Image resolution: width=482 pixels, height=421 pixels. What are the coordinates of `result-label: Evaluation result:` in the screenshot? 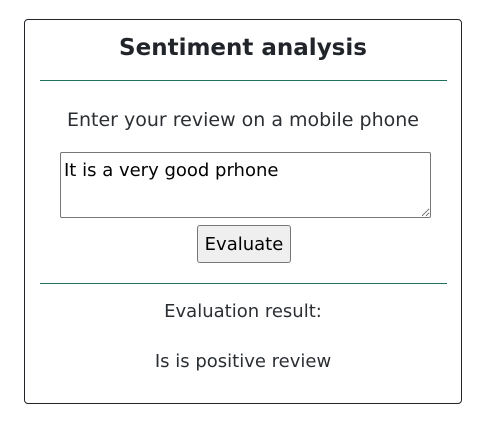 It's located at (243, 311).